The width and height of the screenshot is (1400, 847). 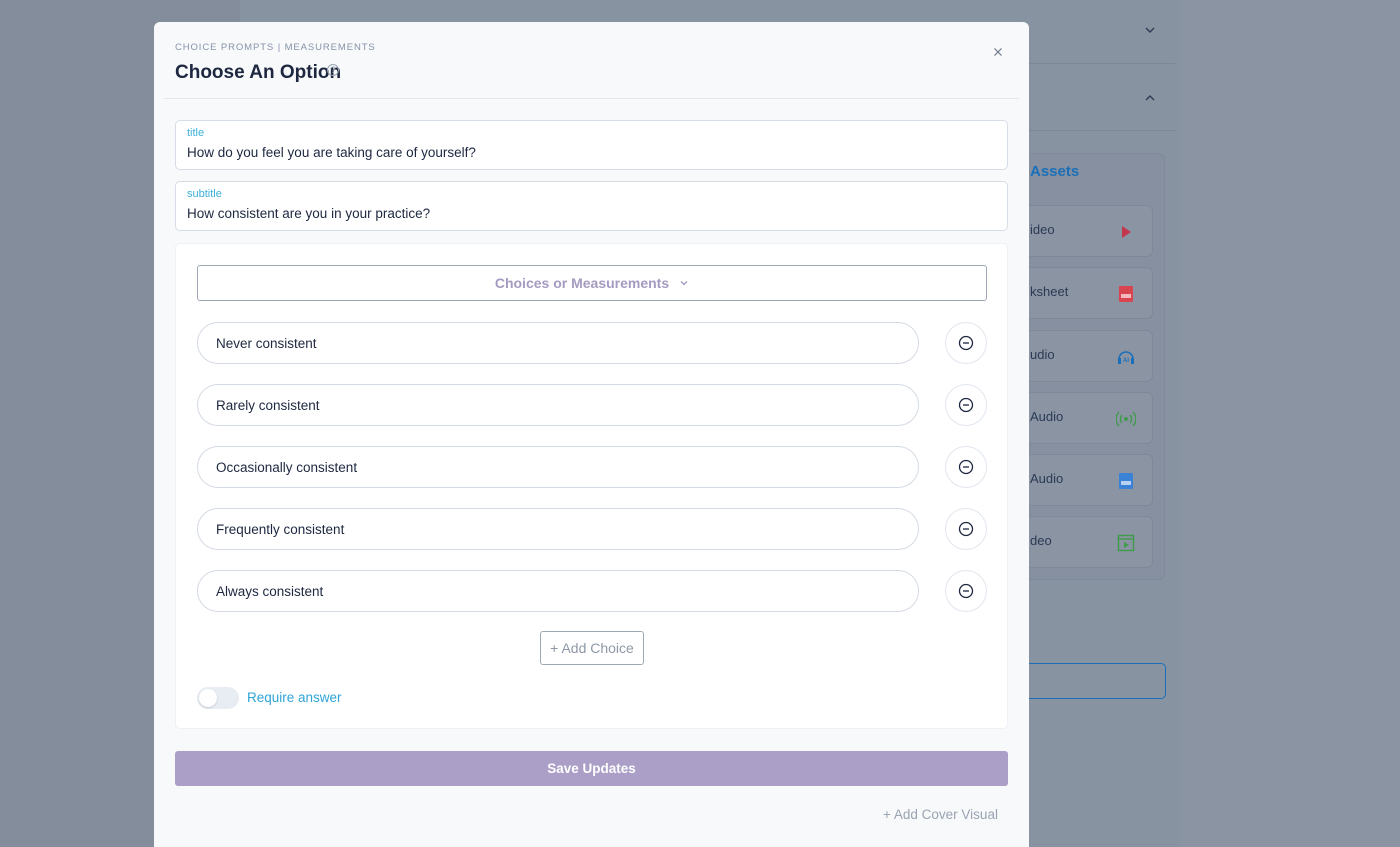 What do you see at coordinates (208, 698) in the screenshot?
I see `toggle-knob` at bounding box center [208, 698].